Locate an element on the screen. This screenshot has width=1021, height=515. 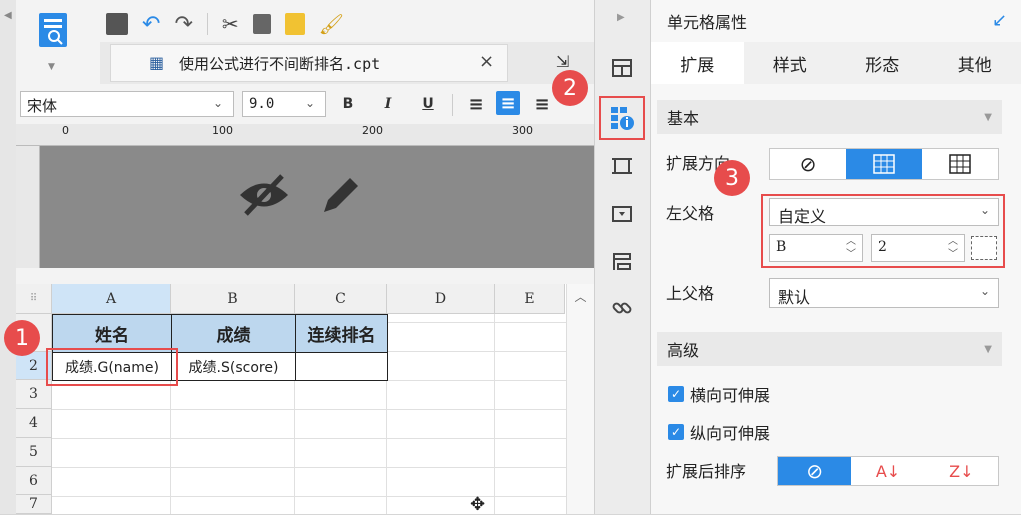
select-all-corner: ⠿ is located at coordinates (34, 299).